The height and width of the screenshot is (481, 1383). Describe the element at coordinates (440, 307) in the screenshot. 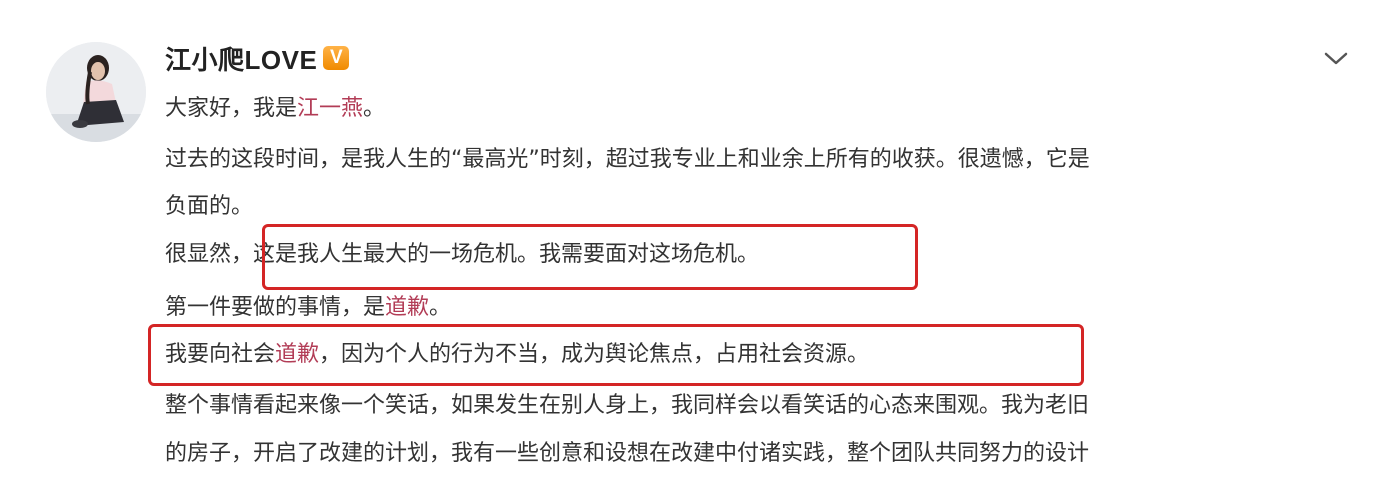

I see `post-line-5-after: 。` at that location.